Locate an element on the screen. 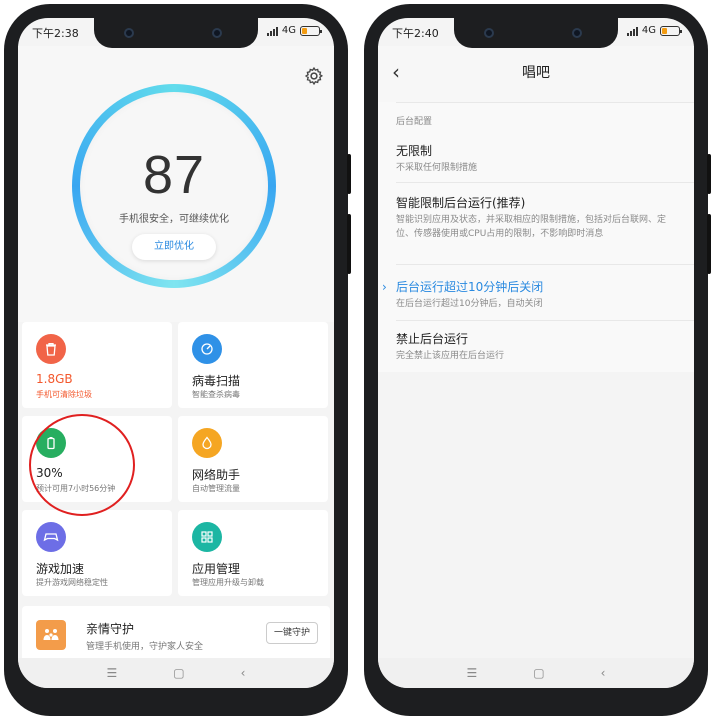 Image resolution: width=712 pixels, height=718 pixels. navigation-bar: ☰ ▢ ‹ is located at coordinates (536, 673).